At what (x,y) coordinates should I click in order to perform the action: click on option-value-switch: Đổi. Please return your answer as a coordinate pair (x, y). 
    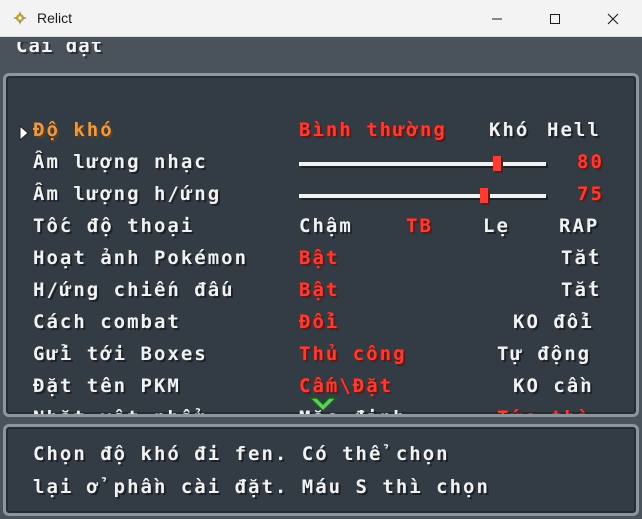
    Looking at the image, I should click on (319, 322).